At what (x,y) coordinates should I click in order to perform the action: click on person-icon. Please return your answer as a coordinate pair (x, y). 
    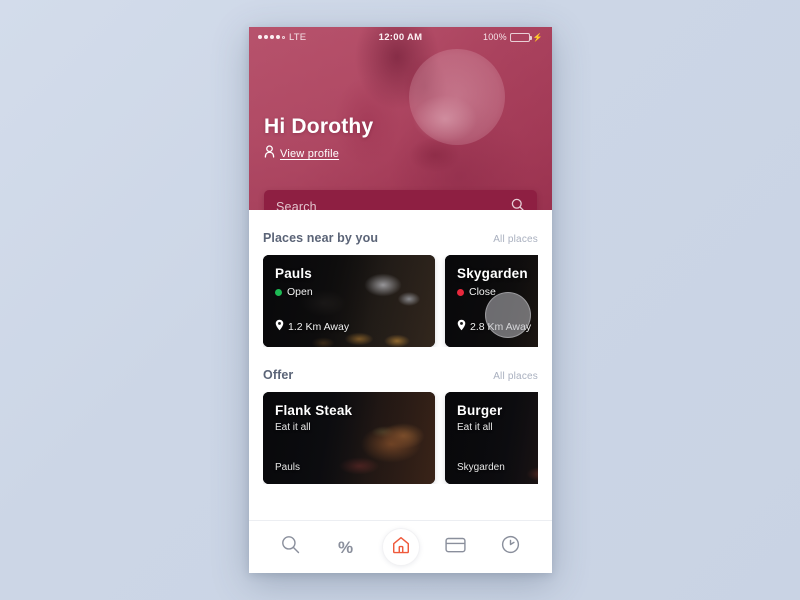
    Looking at the image, I should click on (269, 154).